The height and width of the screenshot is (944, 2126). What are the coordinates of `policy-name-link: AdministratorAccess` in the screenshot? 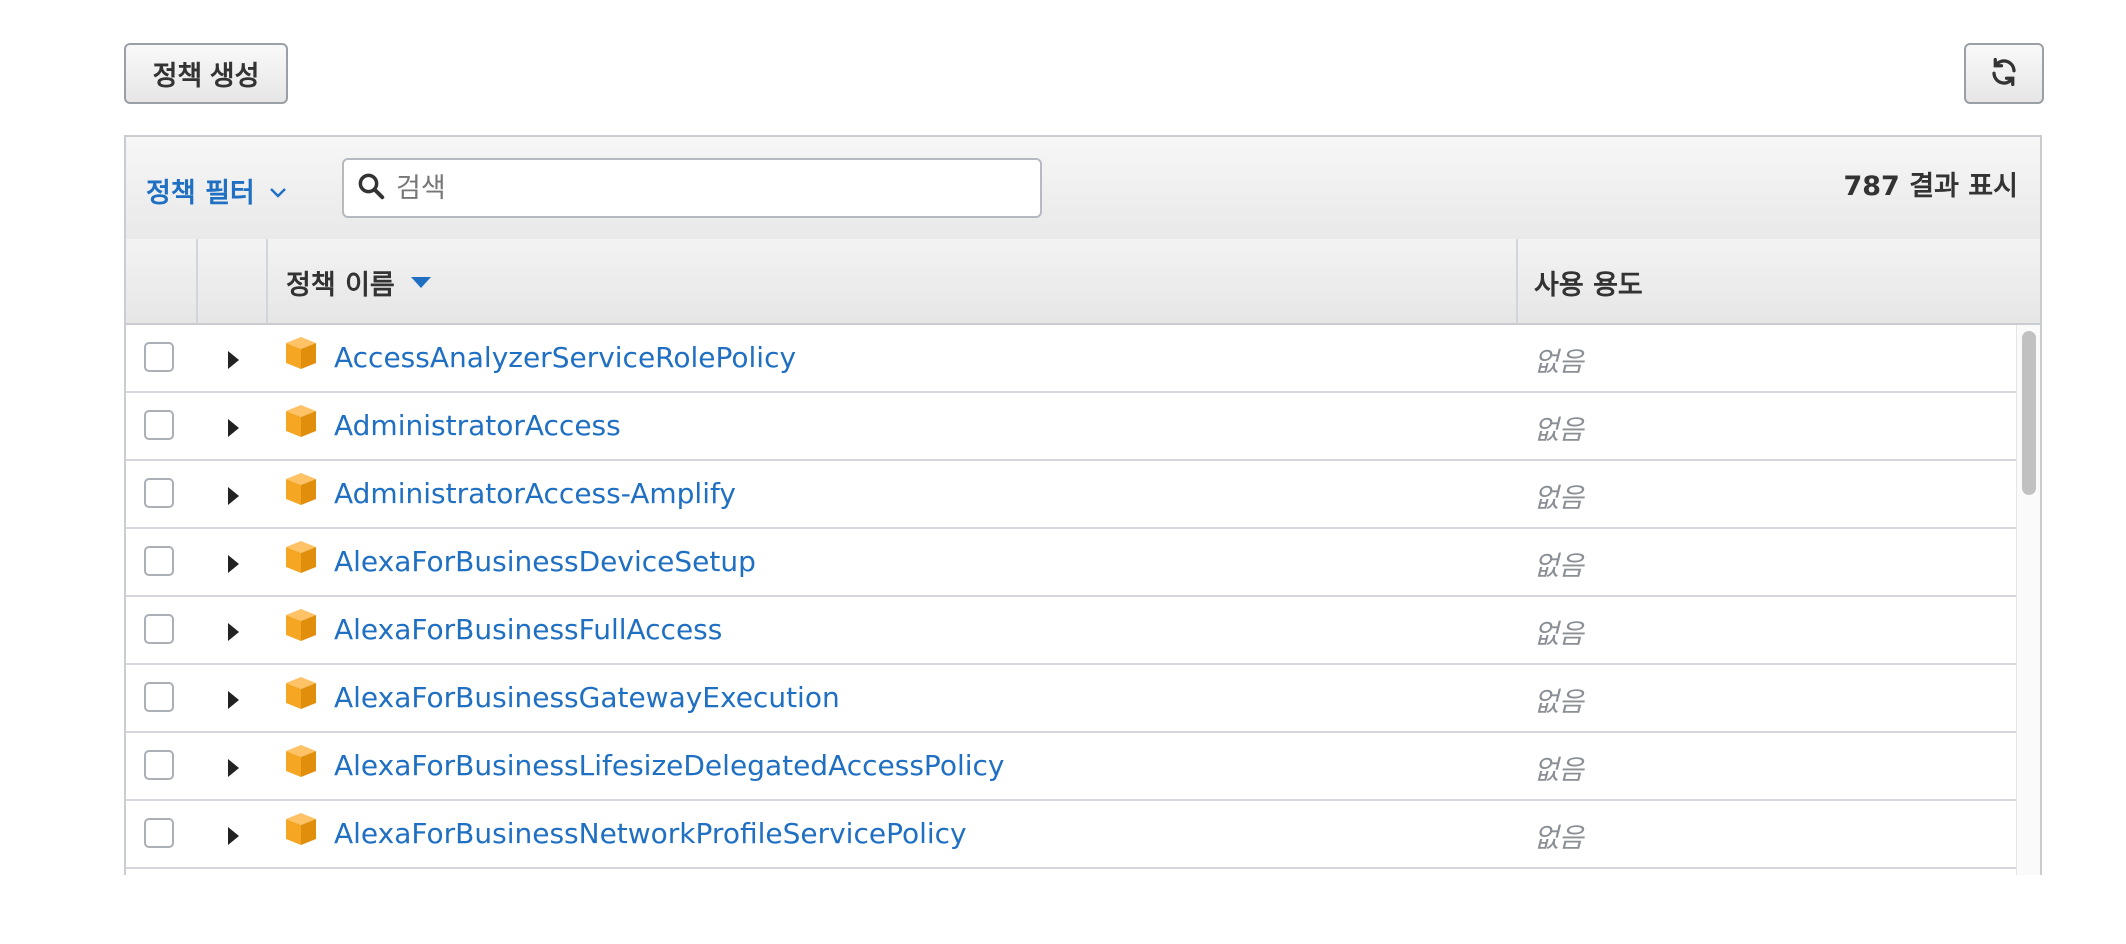 It's located at (477, 425).